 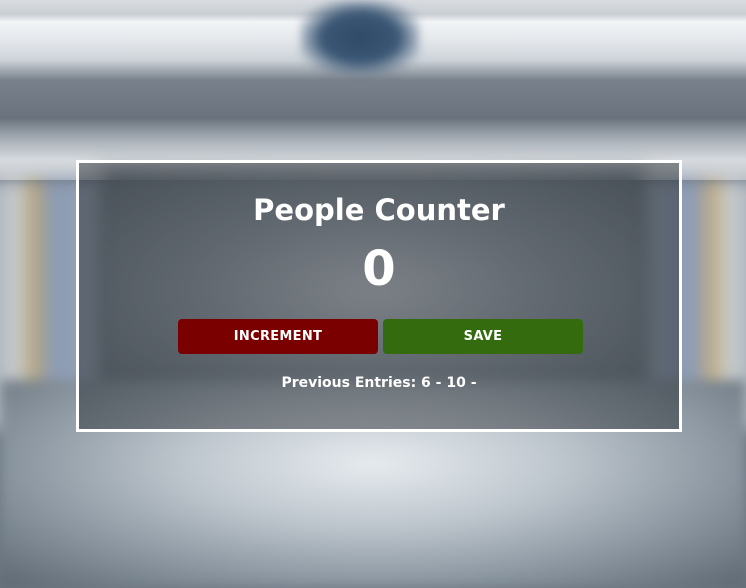 What do you see at coordinates (379, 210) in the screenshot?
I see `page-title: People Counter` at bounding box center [379, 210].